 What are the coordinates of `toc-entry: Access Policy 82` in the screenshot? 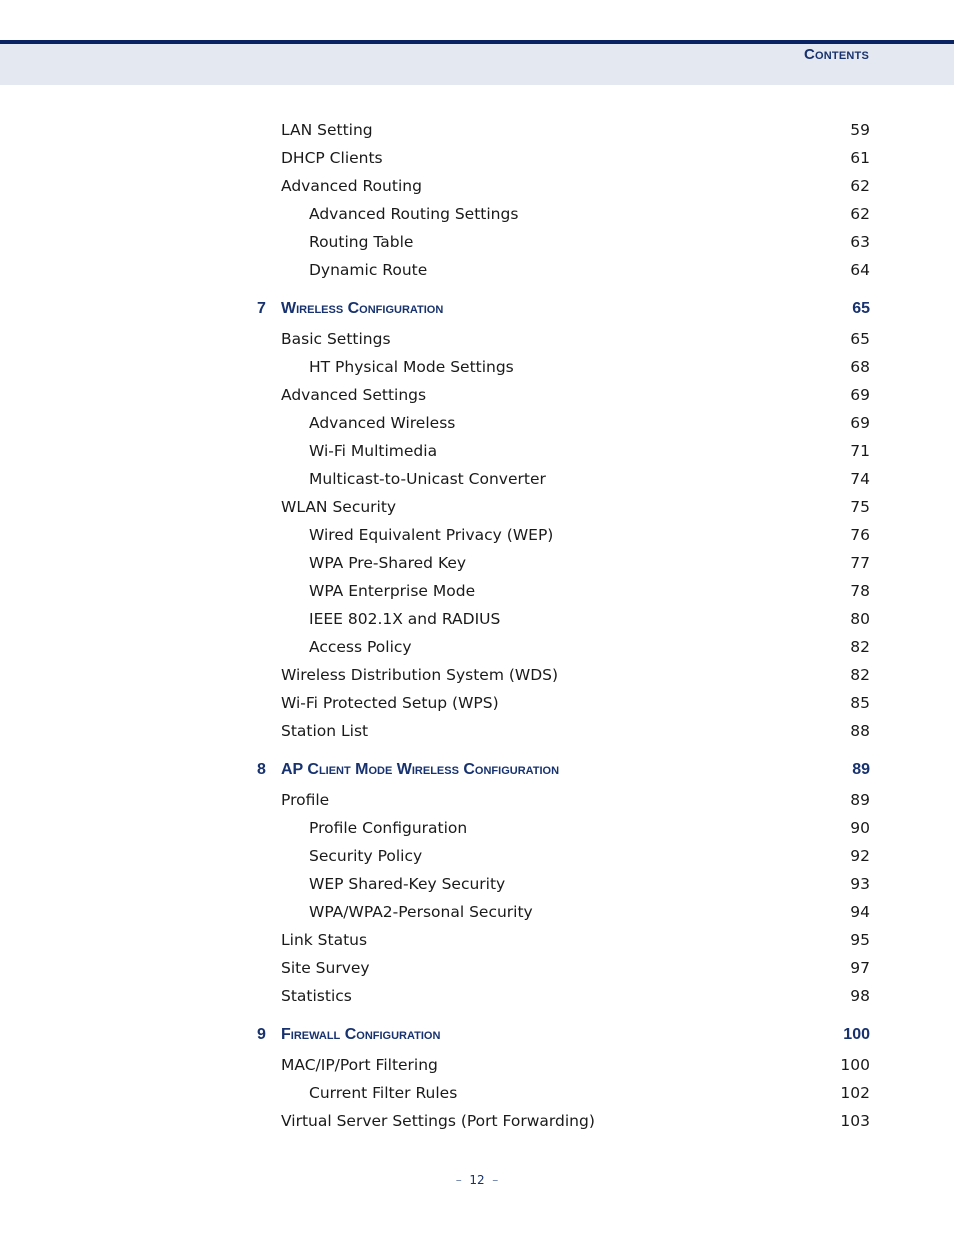 It's located at (477, 647).